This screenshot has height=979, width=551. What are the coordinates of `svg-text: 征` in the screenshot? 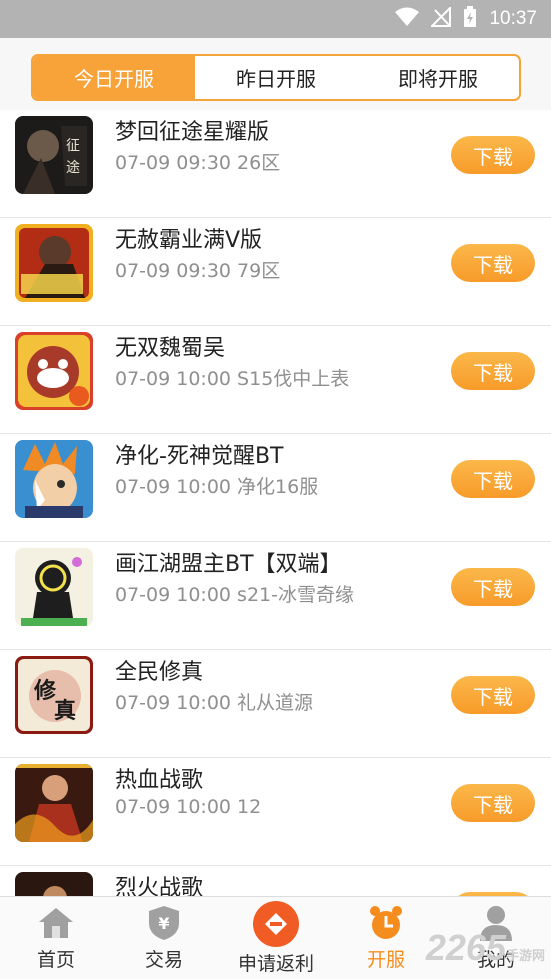 It's located at (73, 146).